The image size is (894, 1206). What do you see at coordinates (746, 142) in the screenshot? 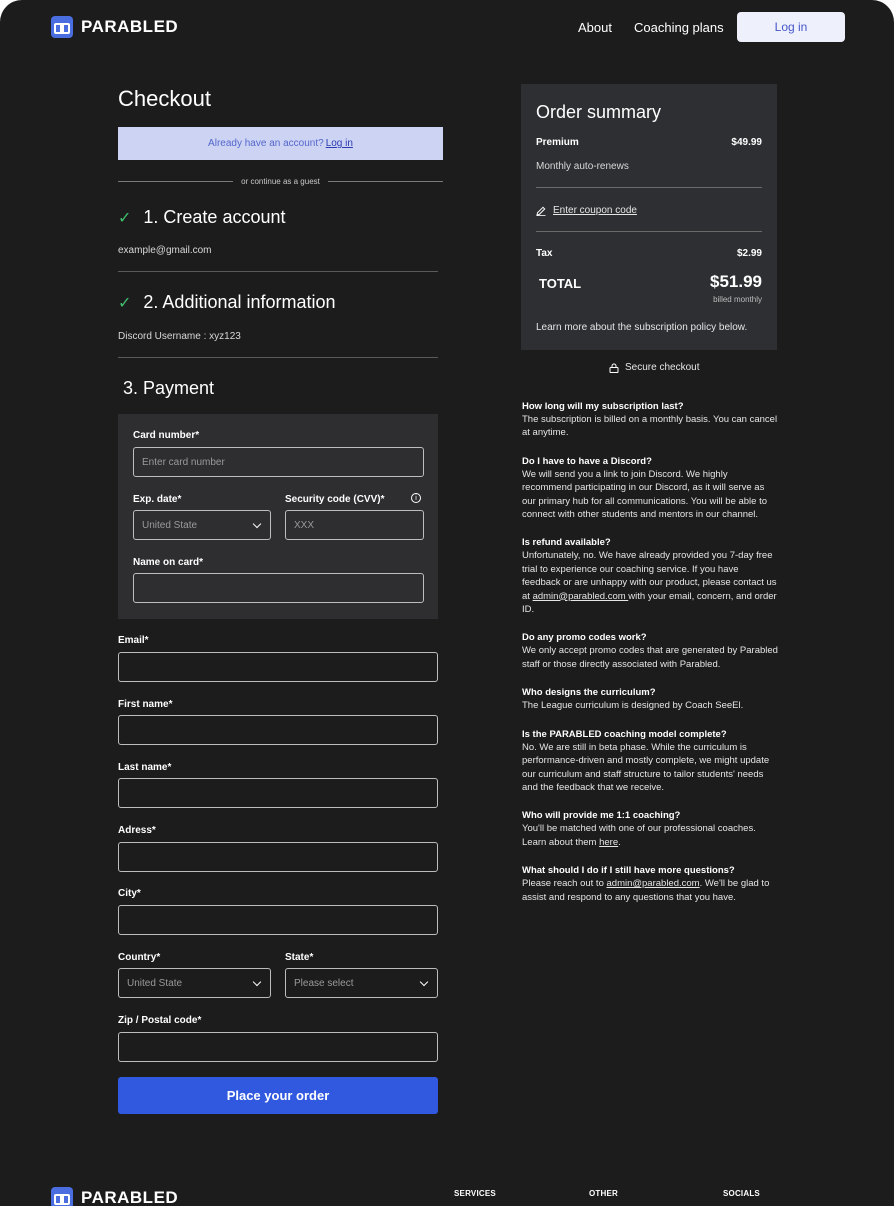
I see `plan-price: $49.99` at bounding box center [746, 142].